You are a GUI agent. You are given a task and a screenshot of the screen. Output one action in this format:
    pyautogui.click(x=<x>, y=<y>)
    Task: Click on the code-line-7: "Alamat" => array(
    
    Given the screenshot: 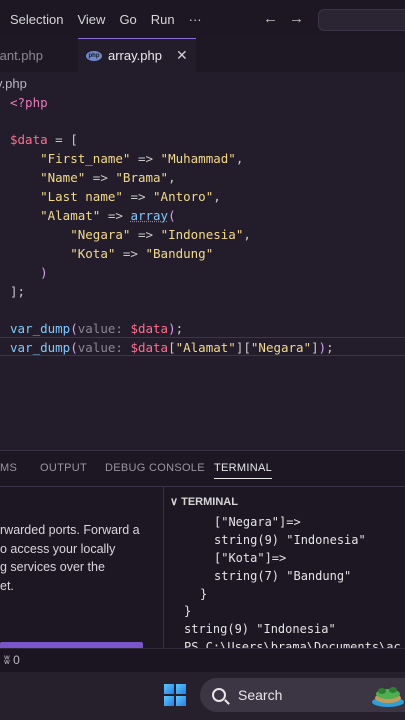 What is the action you would take?
    pyautogui.click(x=93, y=215)
    